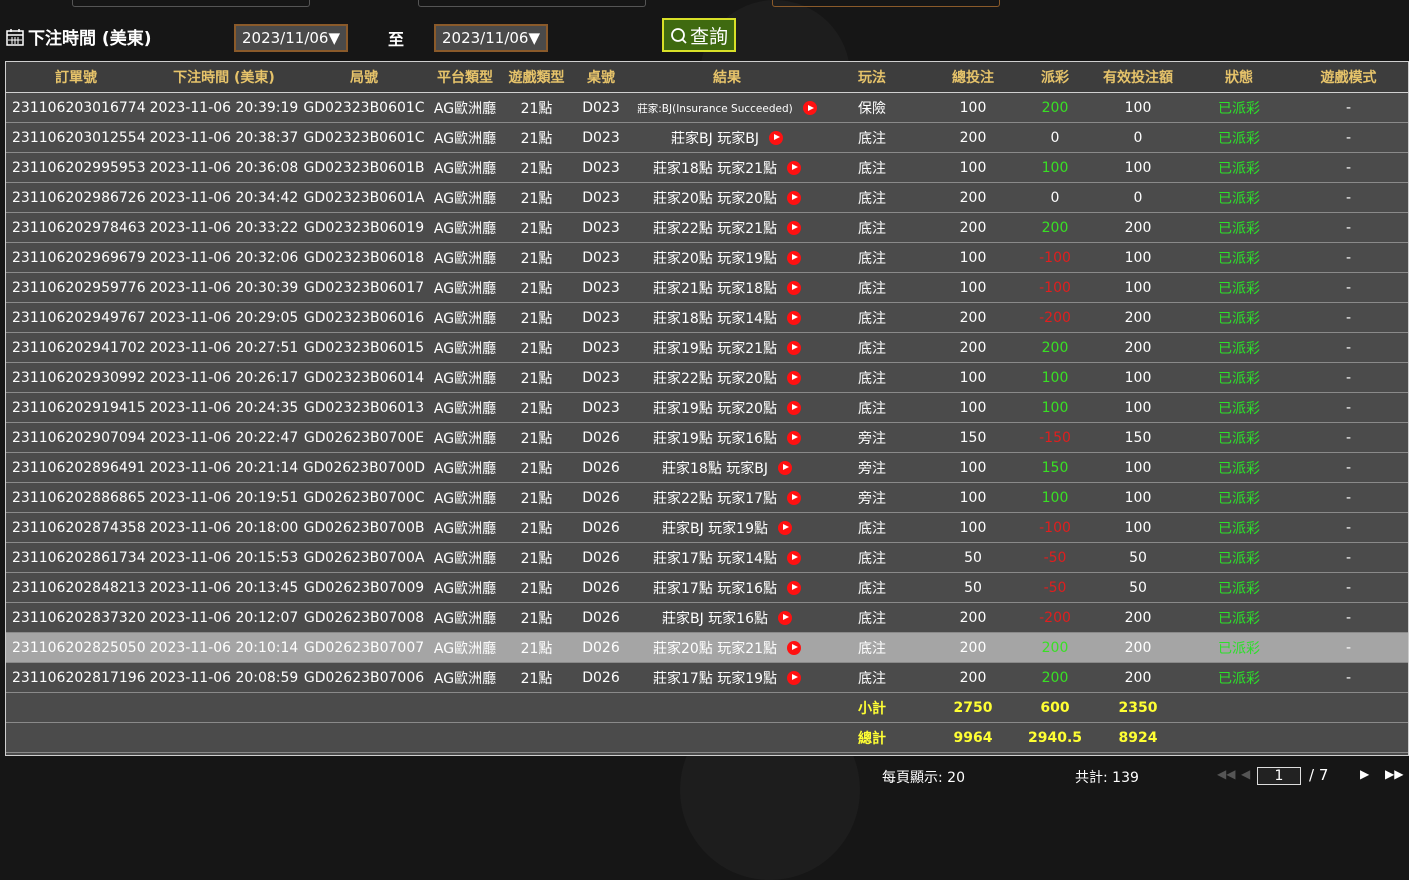  I want to click on total-payout: 2940.5, so click(1055, 737).